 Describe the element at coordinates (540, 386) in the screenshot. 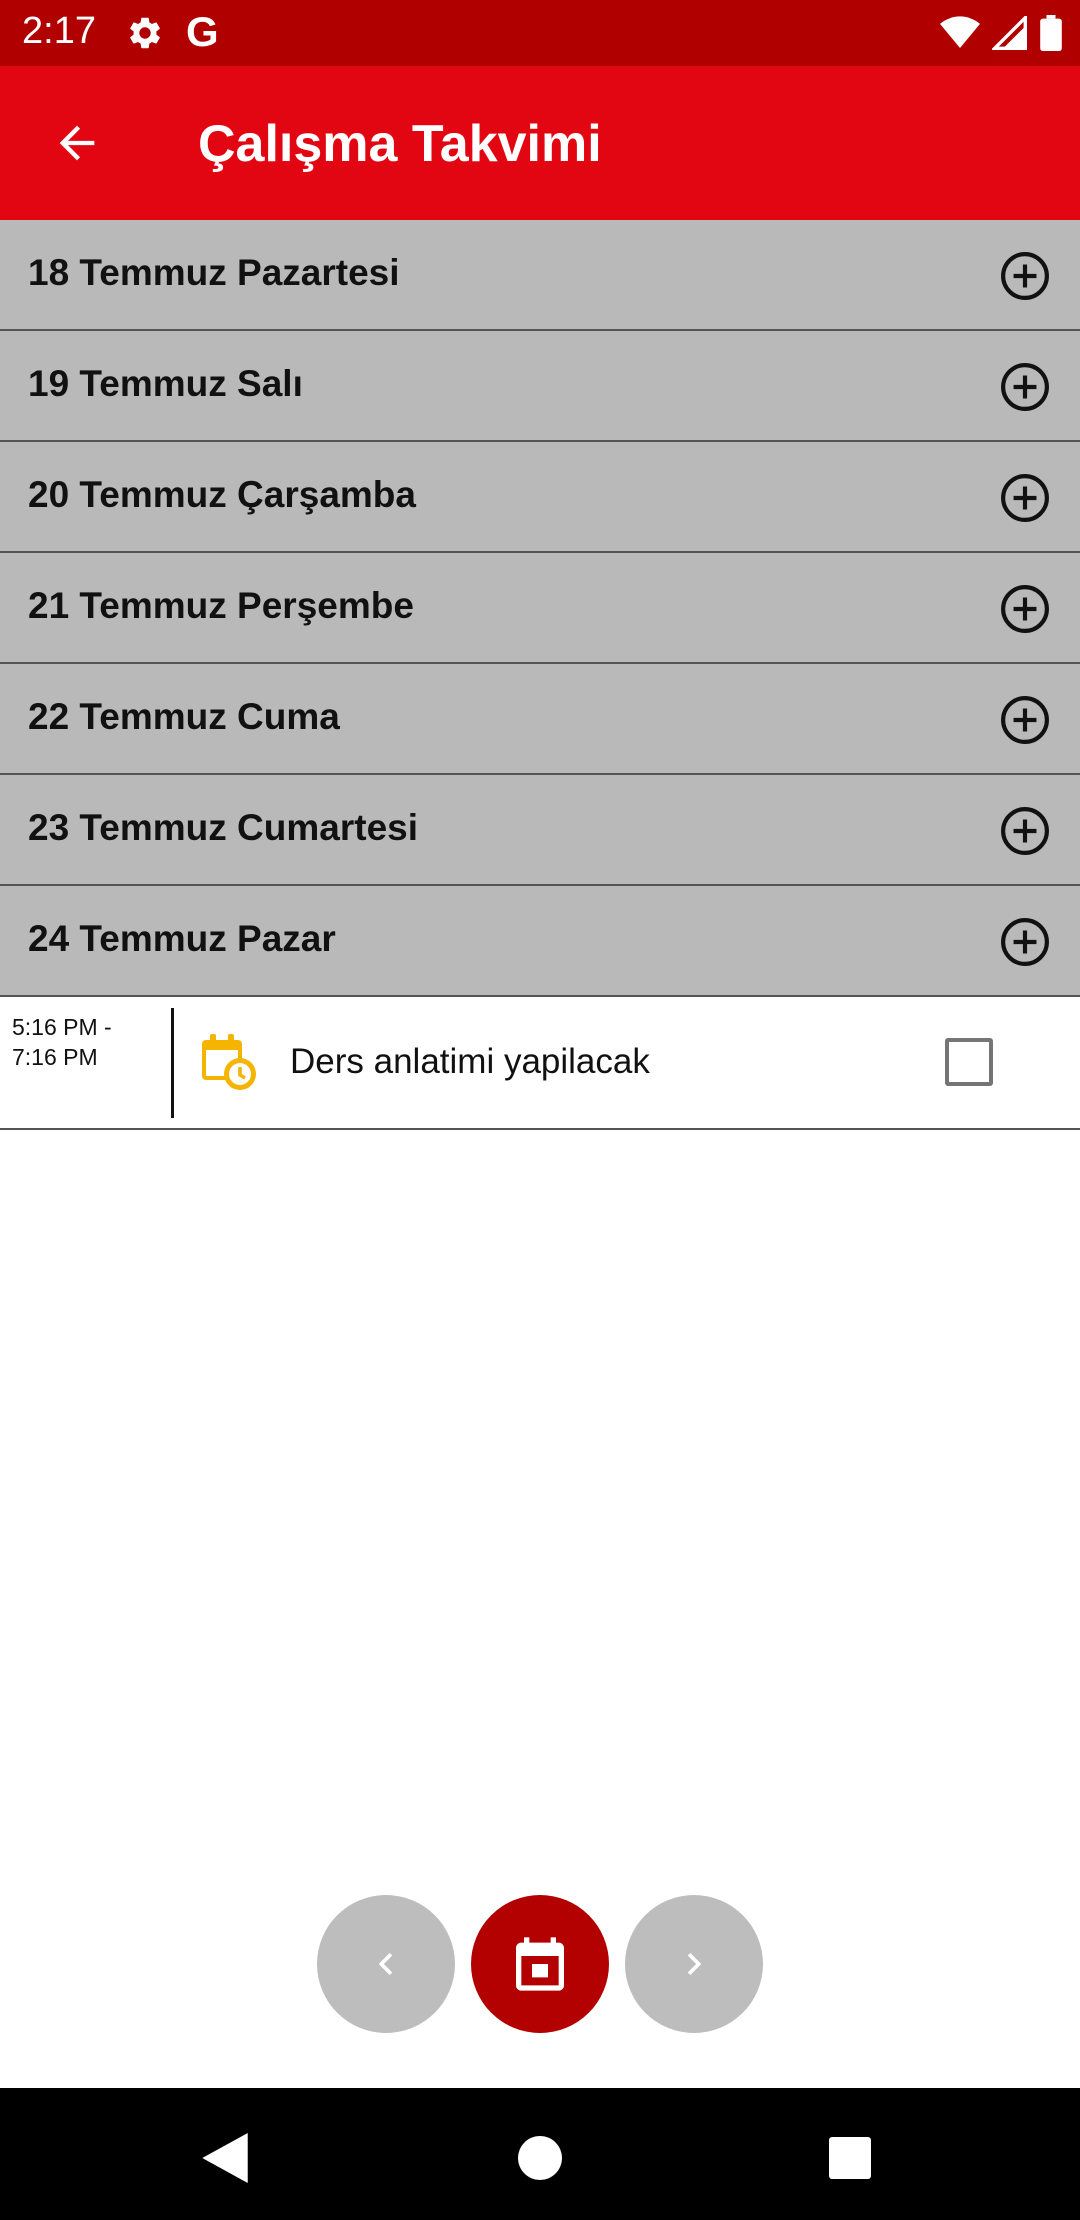

I see `day-row: 19 Temmuz Salı` at that location.